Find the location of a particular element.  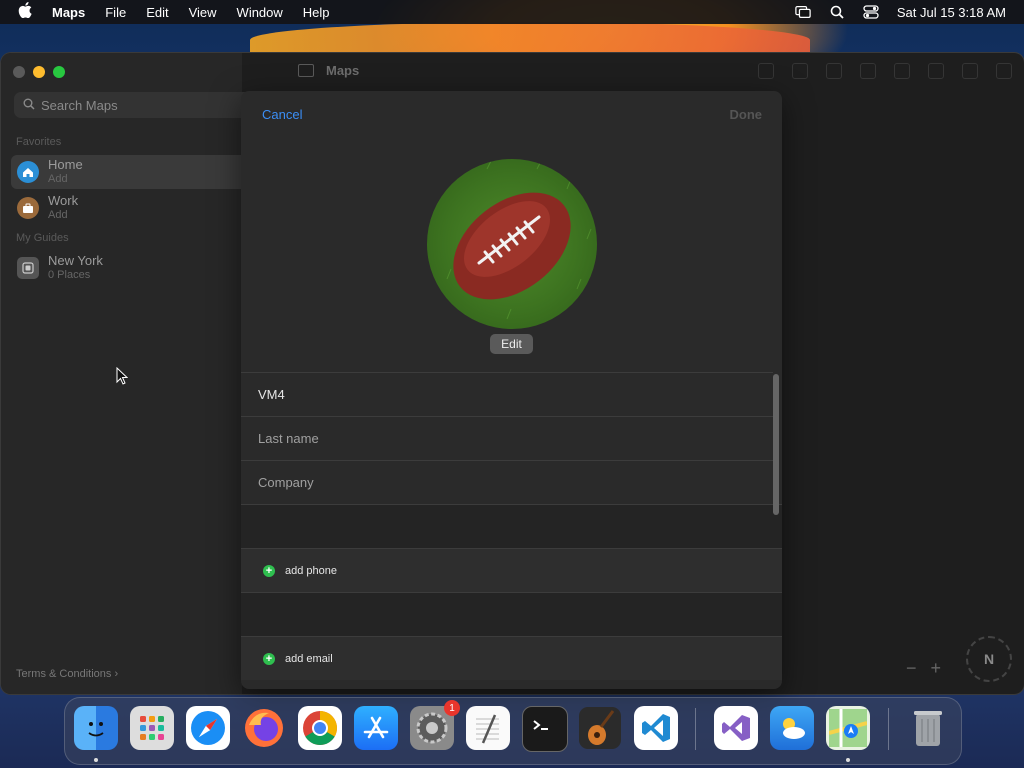

add-email-label: add email is located at coordinates (309, 658).